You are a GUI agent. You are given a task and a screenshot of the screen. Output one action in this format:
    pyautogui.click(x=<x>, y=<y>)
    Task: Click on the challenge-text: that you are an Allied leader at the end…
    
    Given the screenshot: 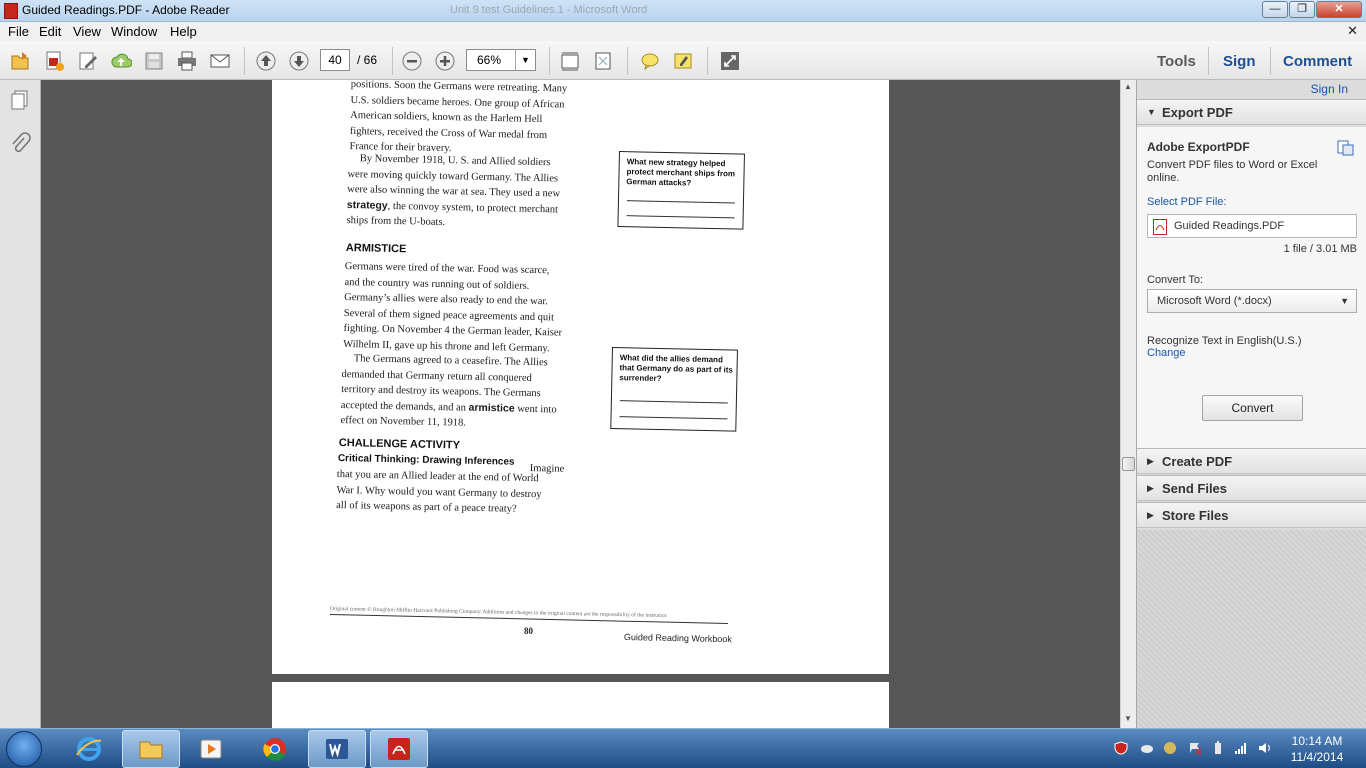 What is the action you would take?
    pyautogui.click(x=439, y=492)
    